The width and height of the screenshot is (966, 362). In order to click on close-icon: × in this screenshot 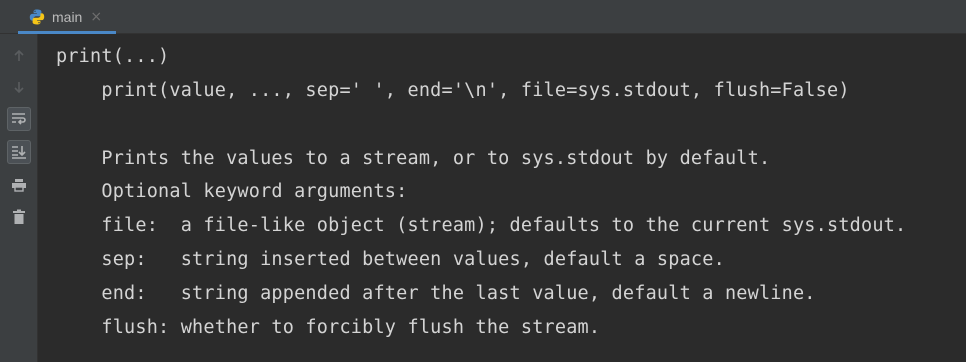, I will do `click(96, 17)`.